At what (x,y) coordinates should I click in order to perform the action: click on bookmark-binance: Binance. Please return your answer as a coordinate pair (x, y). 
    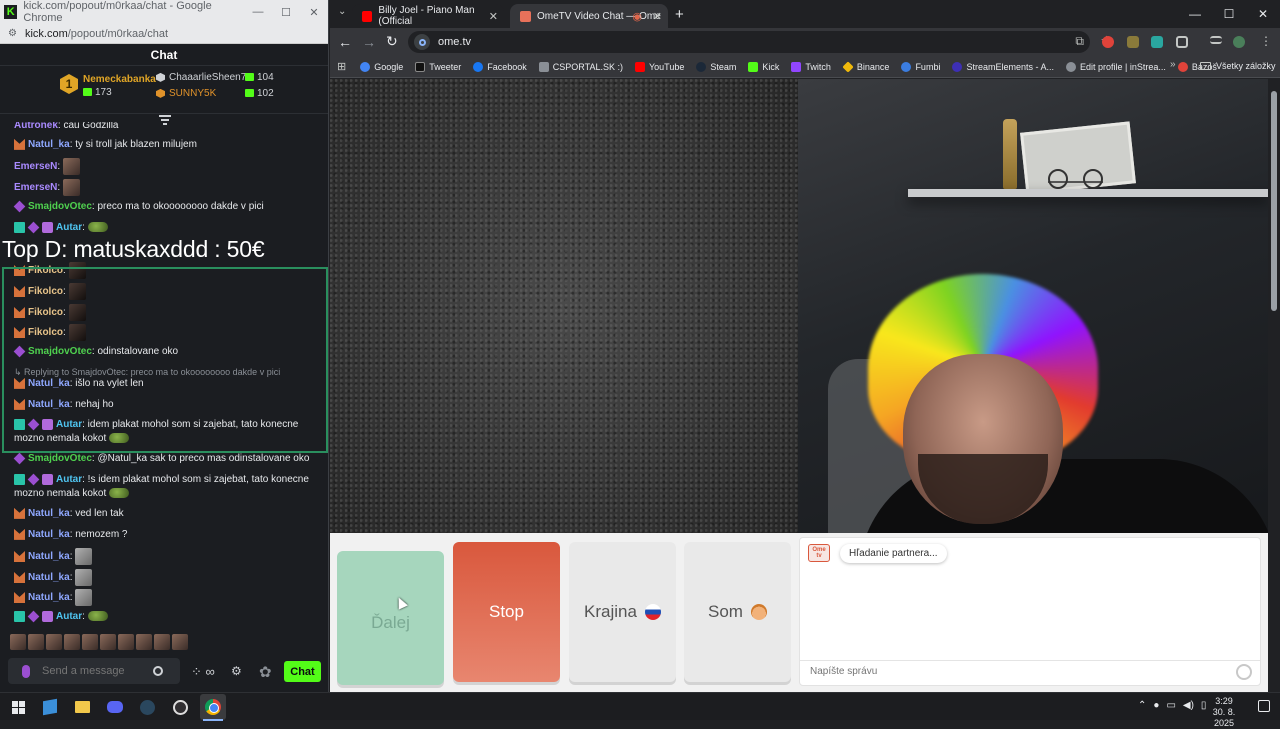
    Looking at the image, I should click on (865, 66).